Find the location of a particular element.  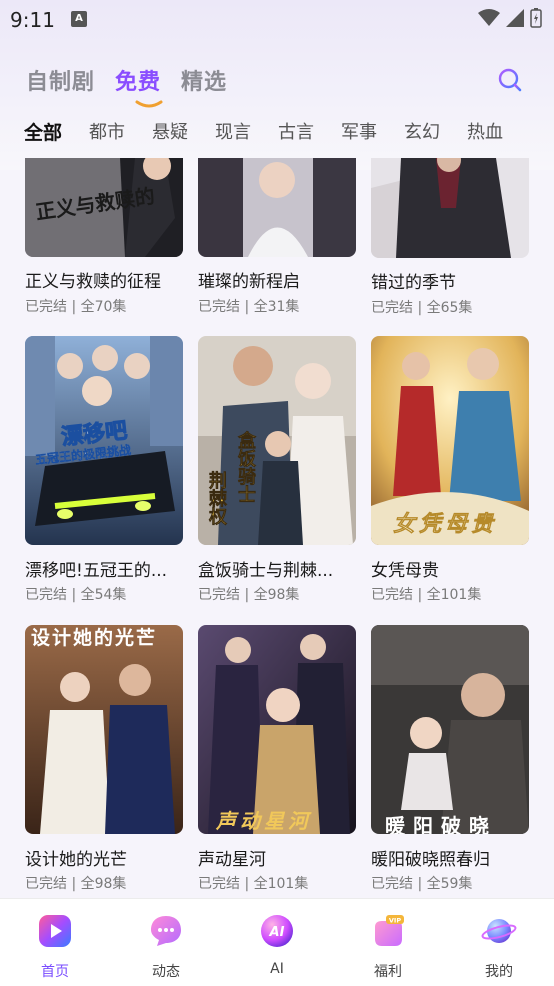

nav-welfare: VIP 福利 is located at coordinates (388, 942).